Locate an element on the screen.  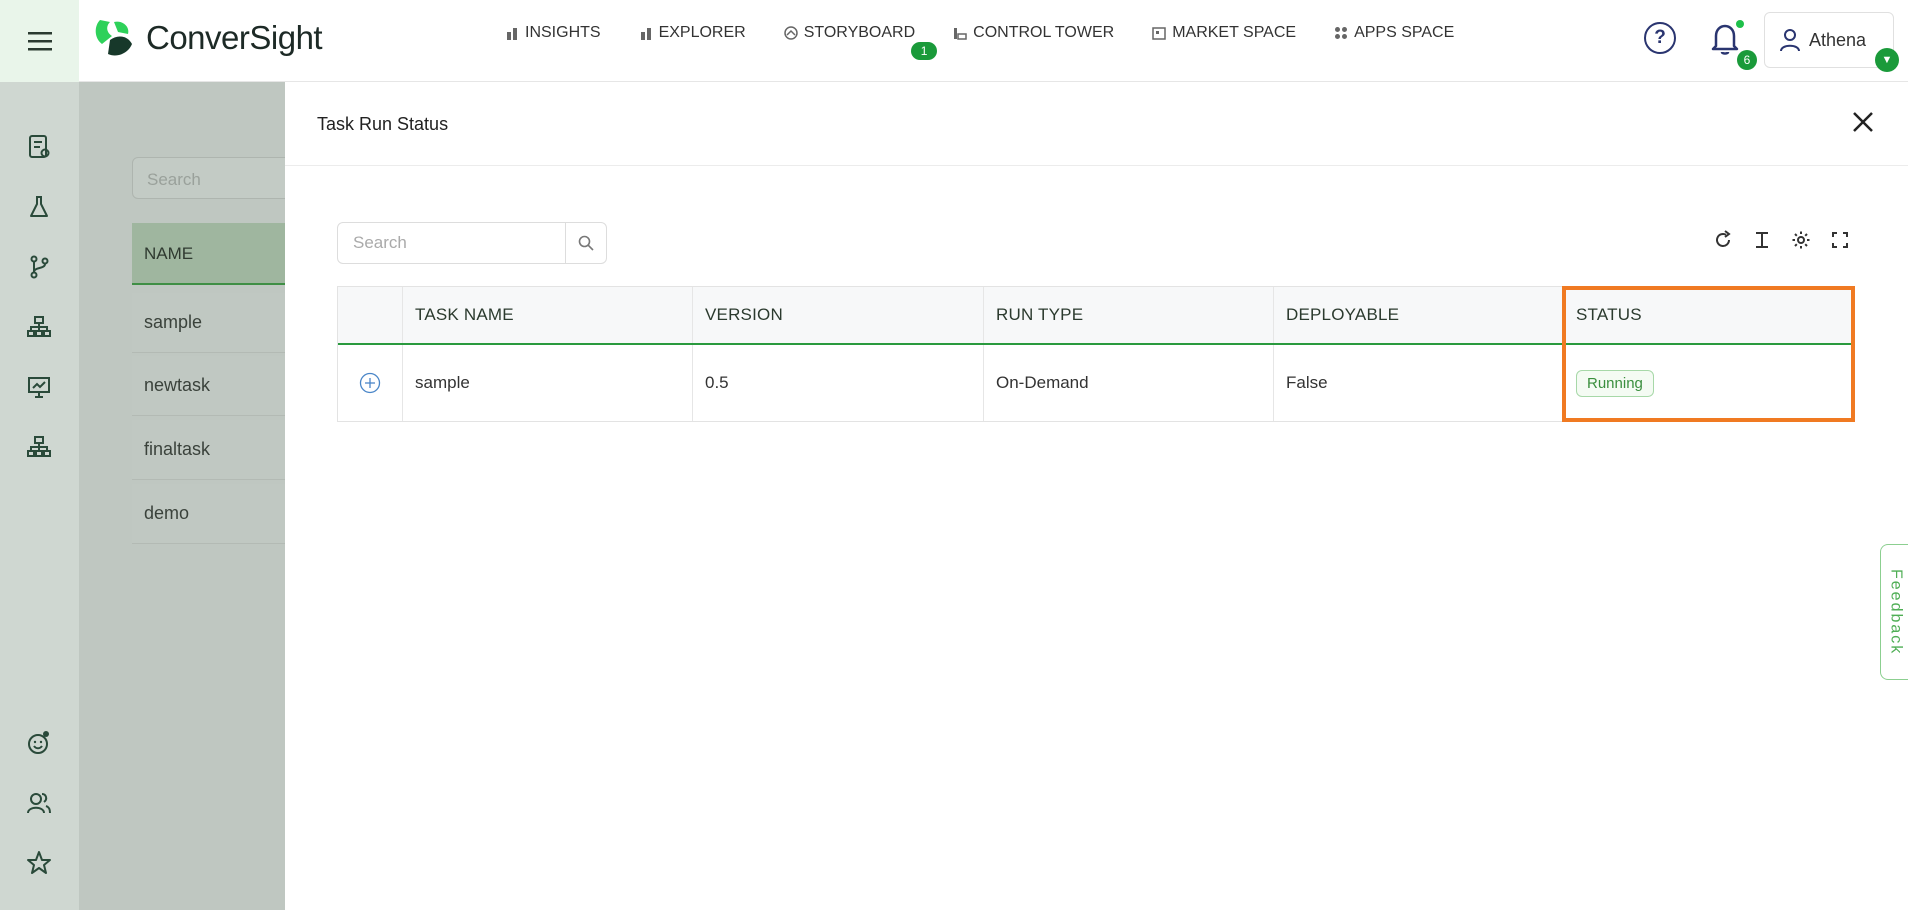
search-icon is located at coordinates (586, 243).